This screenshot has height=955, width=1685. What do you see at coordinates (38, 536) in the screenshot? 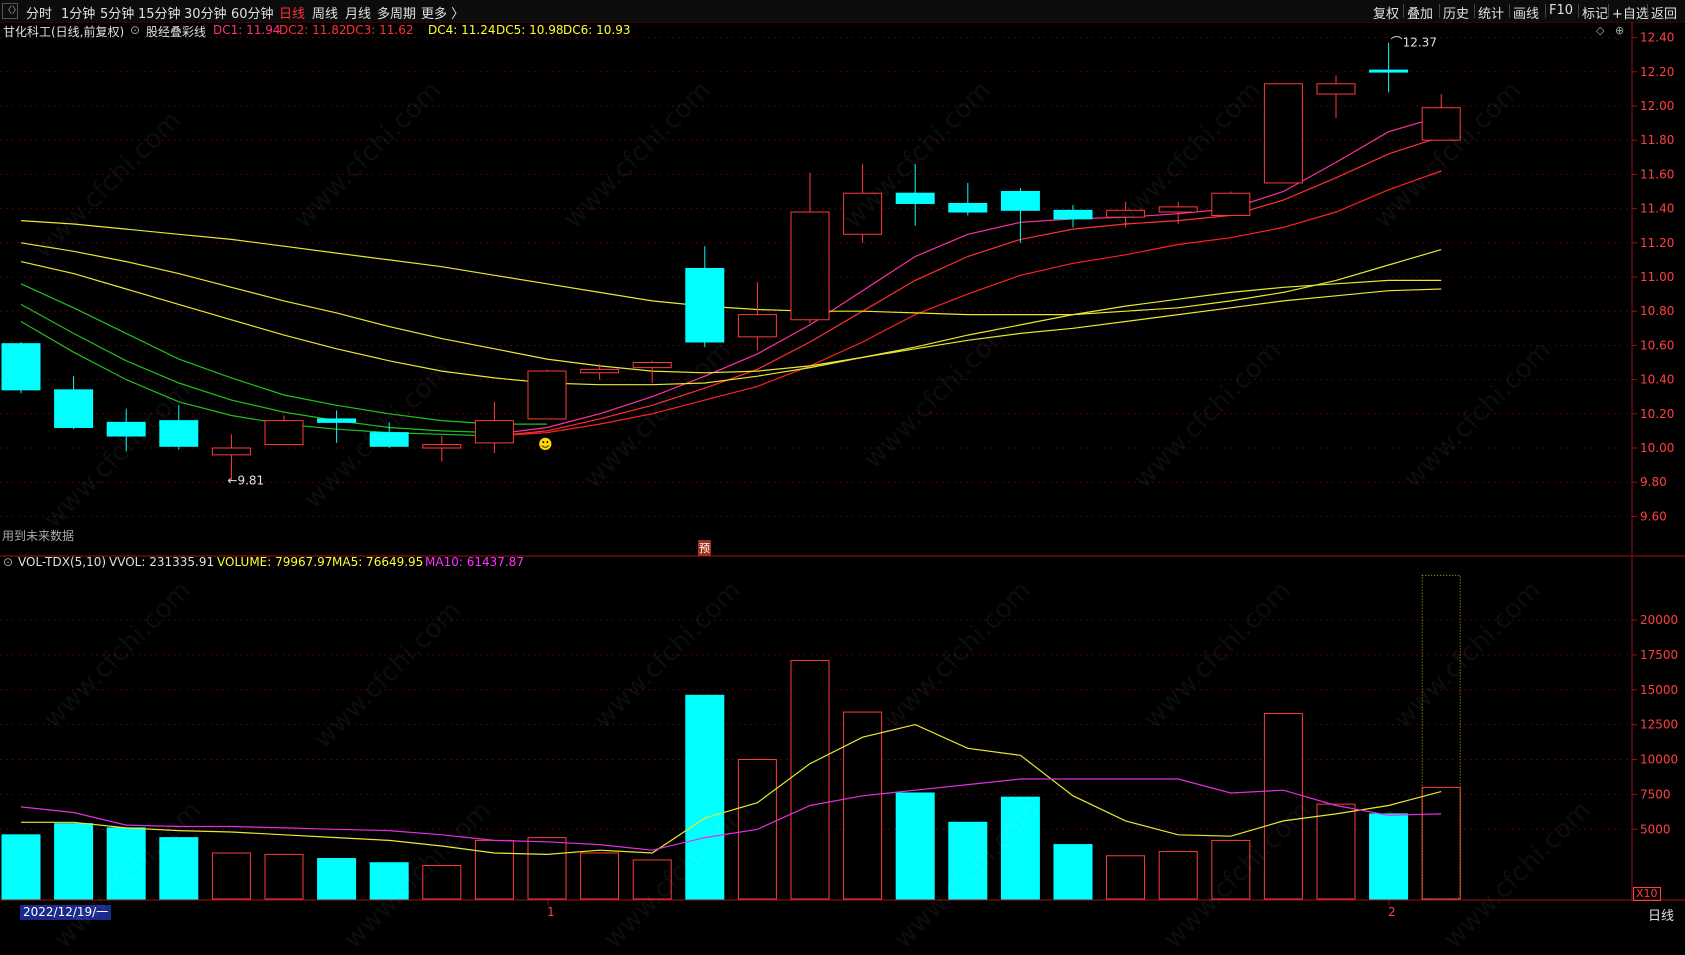
I see `future-data-note: 用到未来数据` at bounding box center [38, 536].